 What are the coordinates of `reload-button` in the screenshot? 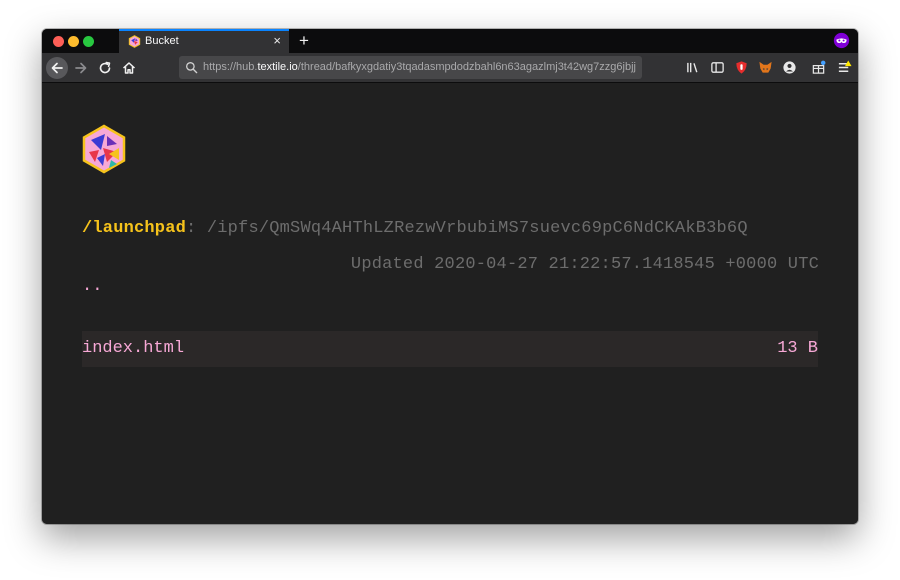 It's located at (105, 68).